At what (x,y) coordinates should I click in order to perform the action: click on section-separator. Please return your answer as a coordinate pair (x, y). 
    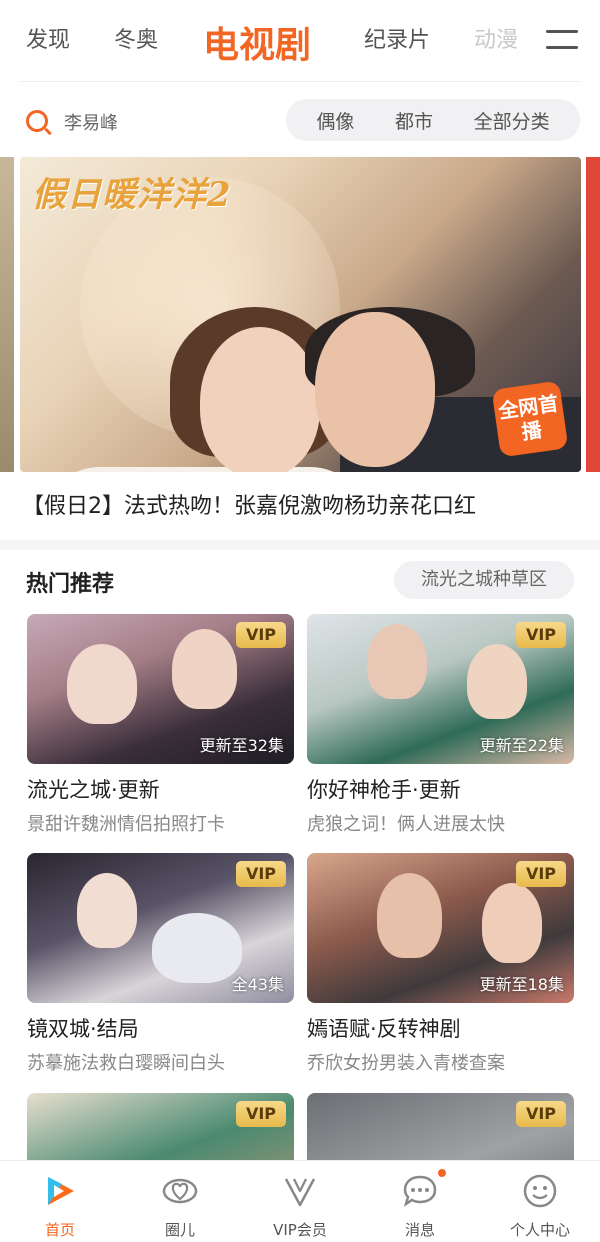
    Looking at the image, I should click on (300, 545).